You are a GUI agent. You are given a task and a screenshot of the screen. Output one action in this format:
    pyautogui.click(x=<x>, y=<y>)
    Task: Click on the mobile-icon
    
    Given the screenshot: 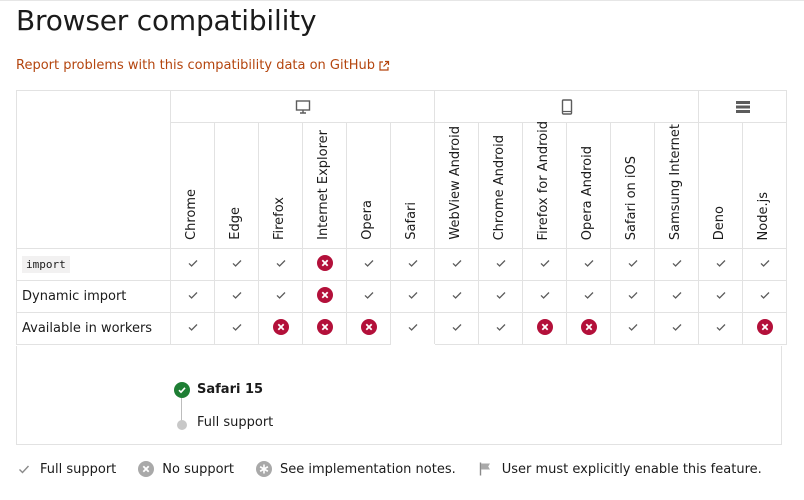 What is the action you would take?
    pyautogui.click(x=566, y=106)
    